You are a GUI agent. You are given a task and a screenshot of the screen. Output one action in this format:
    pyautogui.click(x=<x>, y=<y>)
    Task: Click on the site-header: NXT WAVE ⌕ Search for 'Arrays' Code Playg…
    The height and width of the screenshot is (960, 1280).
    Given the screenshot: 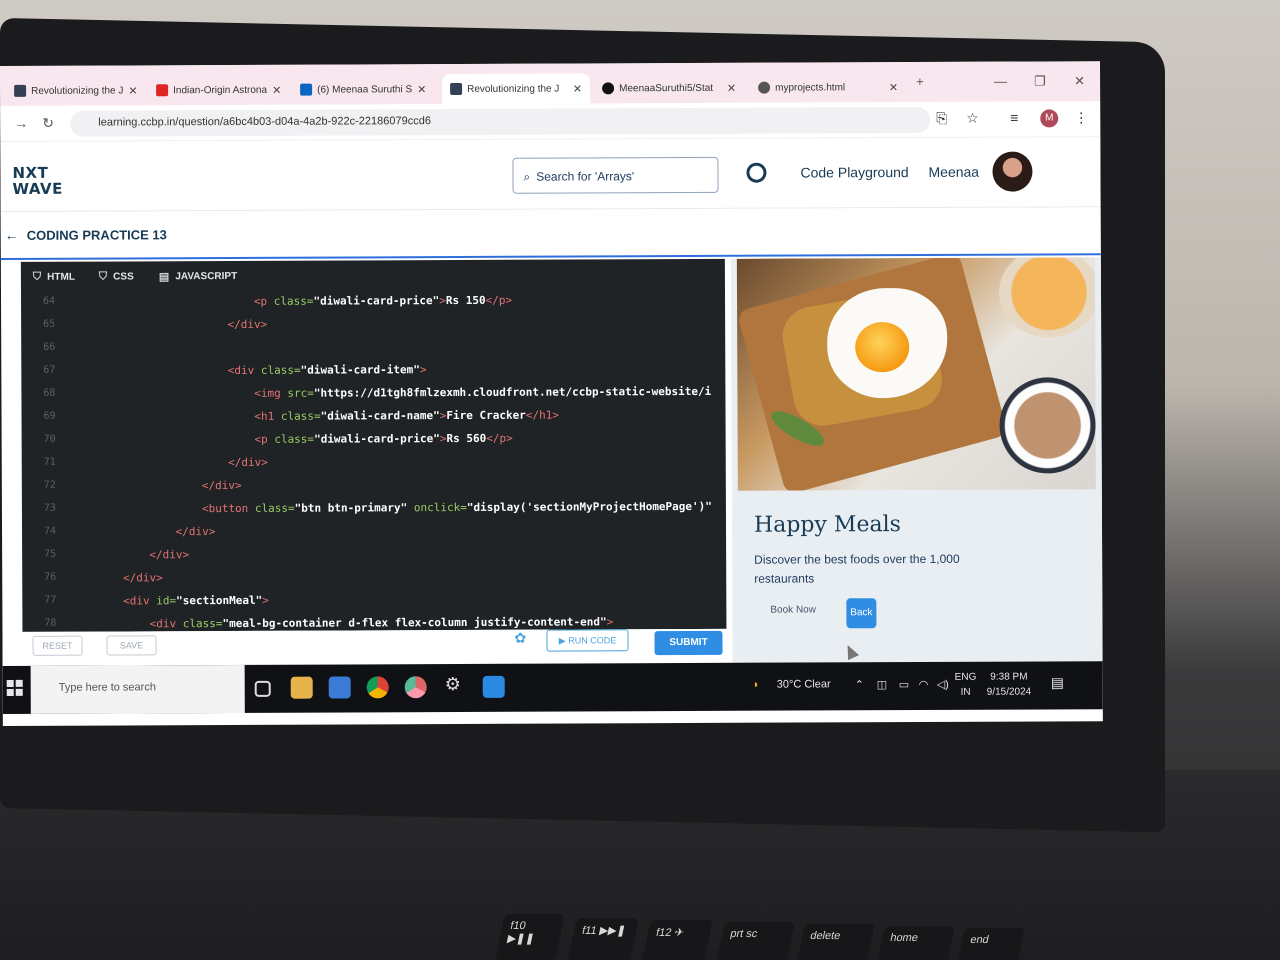 What is the action you would take?
    pyautogui.click(x=550, y=174)
    